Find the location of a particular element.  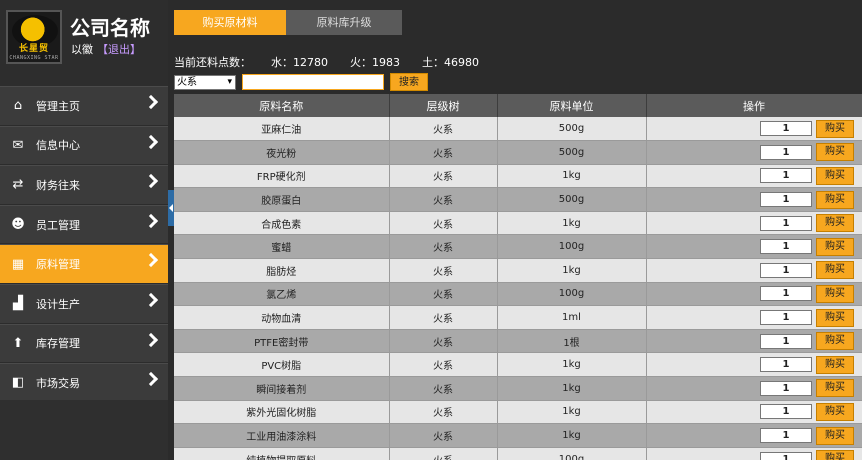

sidebar-item-4: ▦ 原料管理 is located at coordinates (84, 264).